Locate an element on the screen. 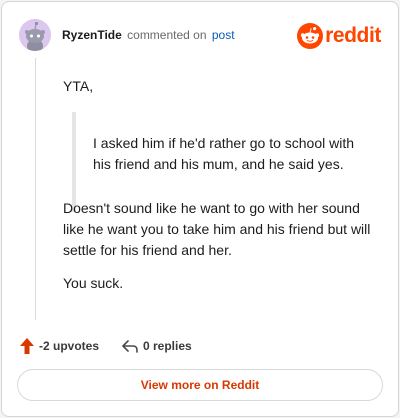  action-text: commented on is located at coordinates (167, 35).